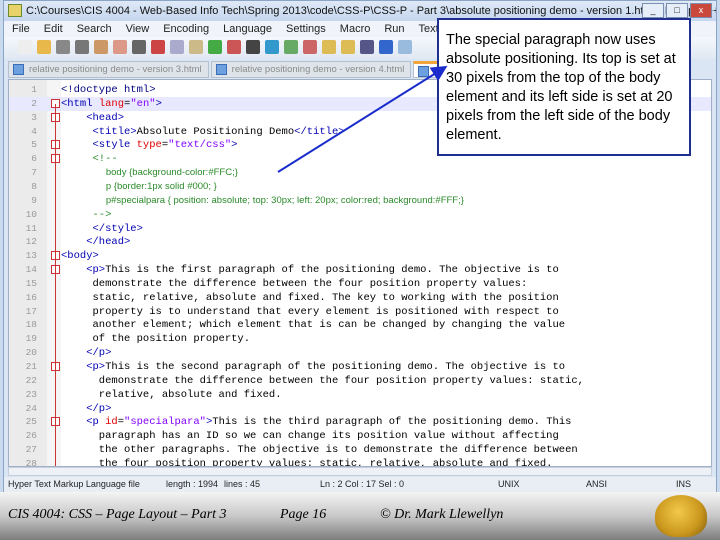 This screenshot has width=720, height=540. What do you see at coordinates (139, 187) in the screenshot?
I see `code-text: p {border:1px solid #000; }` at bounding box center [139, 187].